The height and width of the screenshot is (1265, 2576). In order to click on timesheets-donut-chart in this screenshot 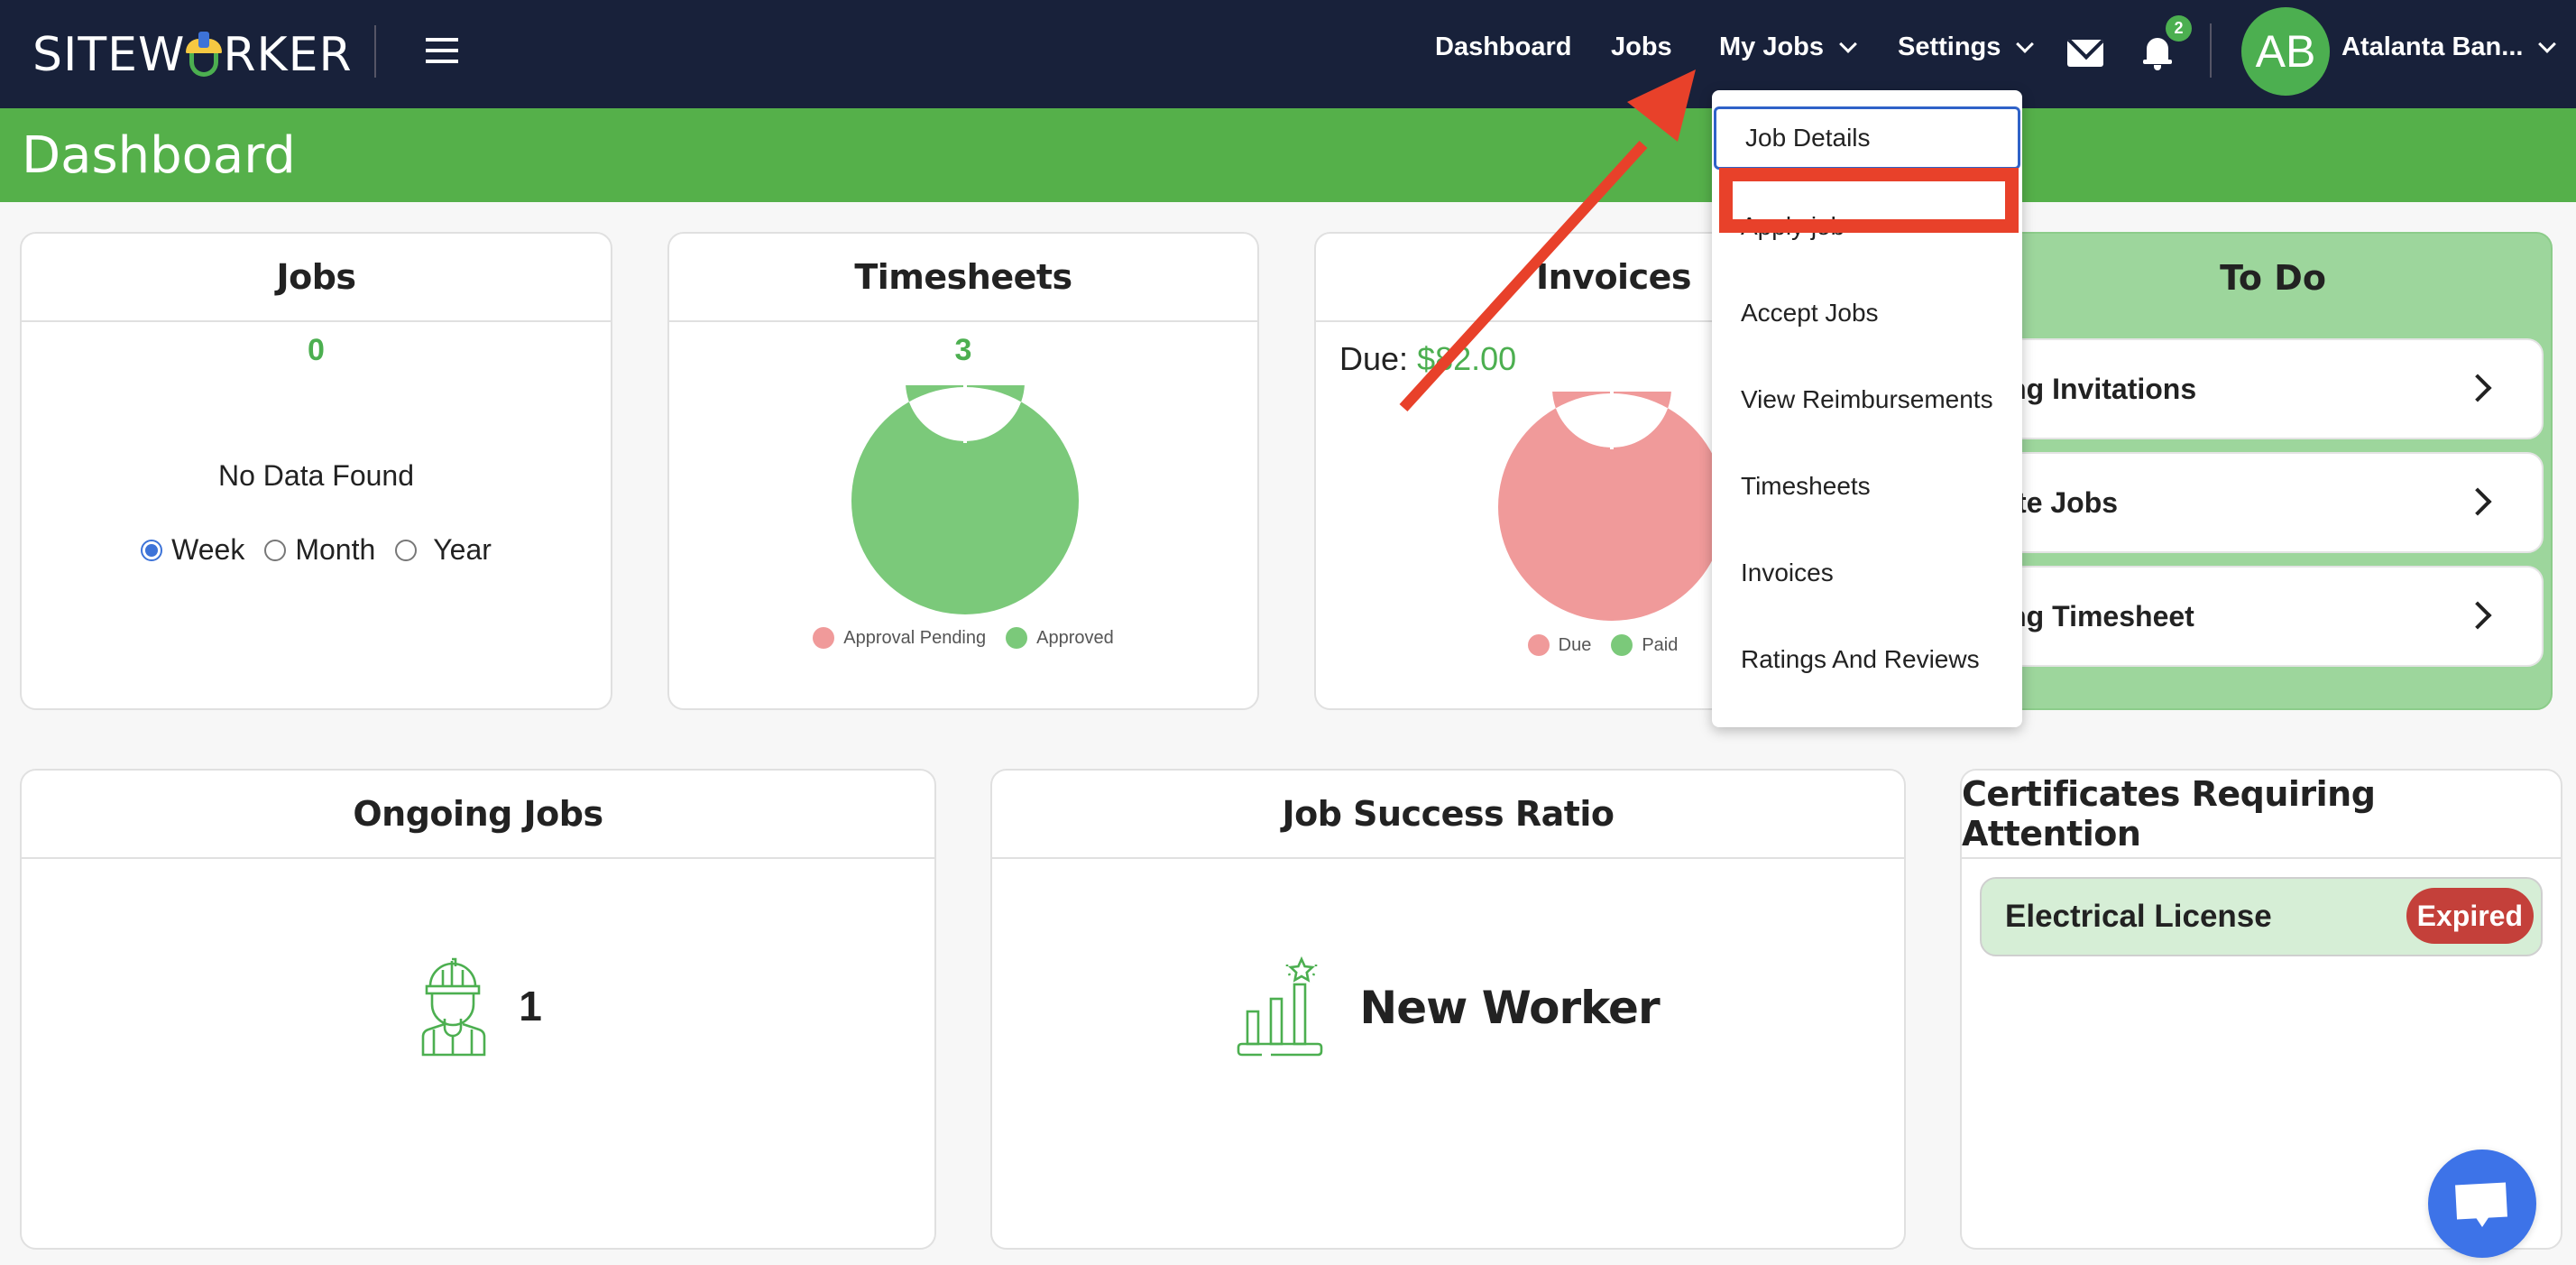, I will do `click(965, 499)`.